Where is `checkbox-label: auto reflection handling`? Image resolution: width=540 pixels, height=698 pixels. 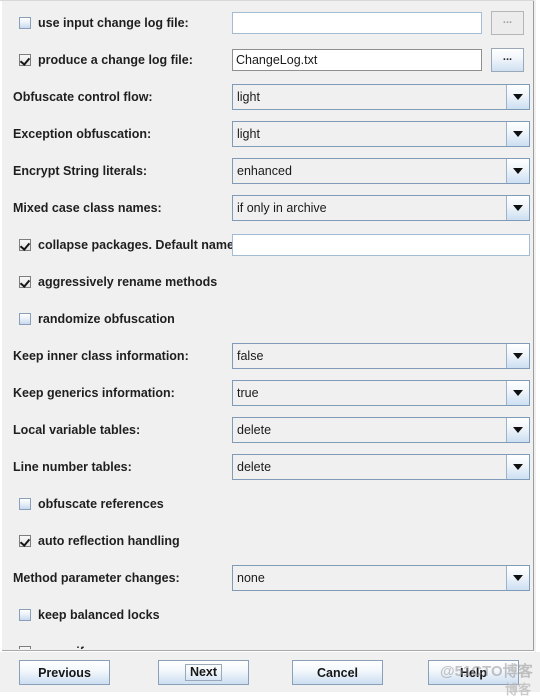
checkbox-label: auto reflection handling is located at coordinates (109, 541).